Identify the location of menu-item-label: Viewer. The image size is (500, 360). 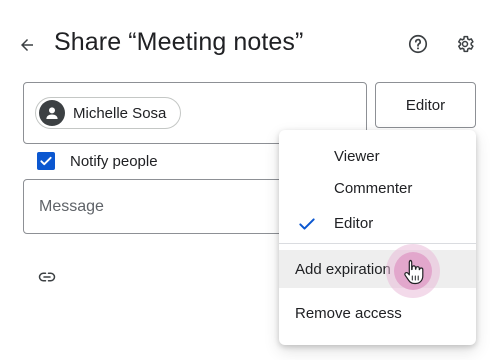
(357, 156).